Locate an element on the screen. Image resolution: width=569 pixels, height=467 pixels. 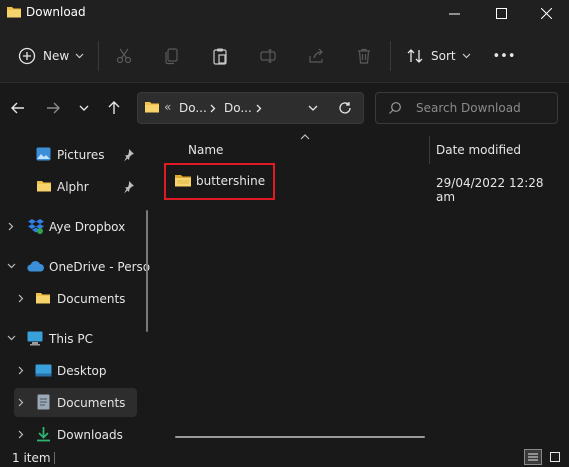
window-title: Download is located at coordinates (56, 12).